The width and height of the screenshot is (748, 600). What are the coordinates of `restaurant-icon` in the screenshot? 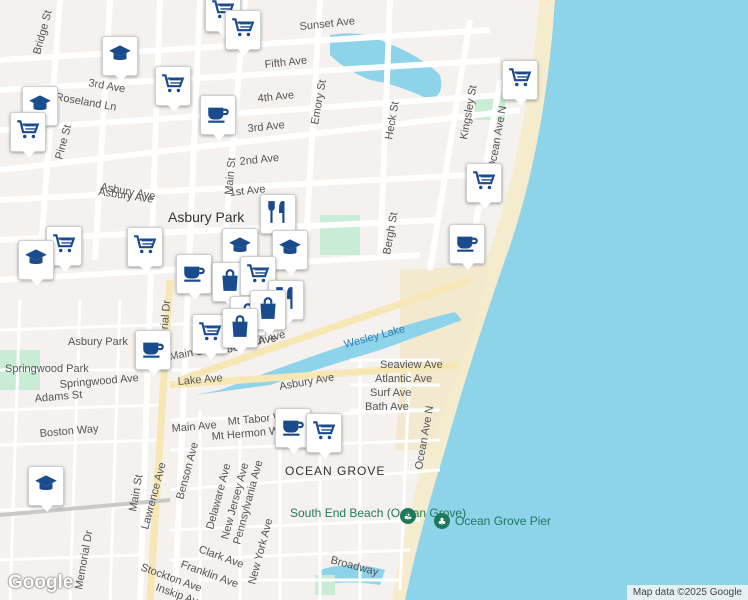 It's located at (278, 214).